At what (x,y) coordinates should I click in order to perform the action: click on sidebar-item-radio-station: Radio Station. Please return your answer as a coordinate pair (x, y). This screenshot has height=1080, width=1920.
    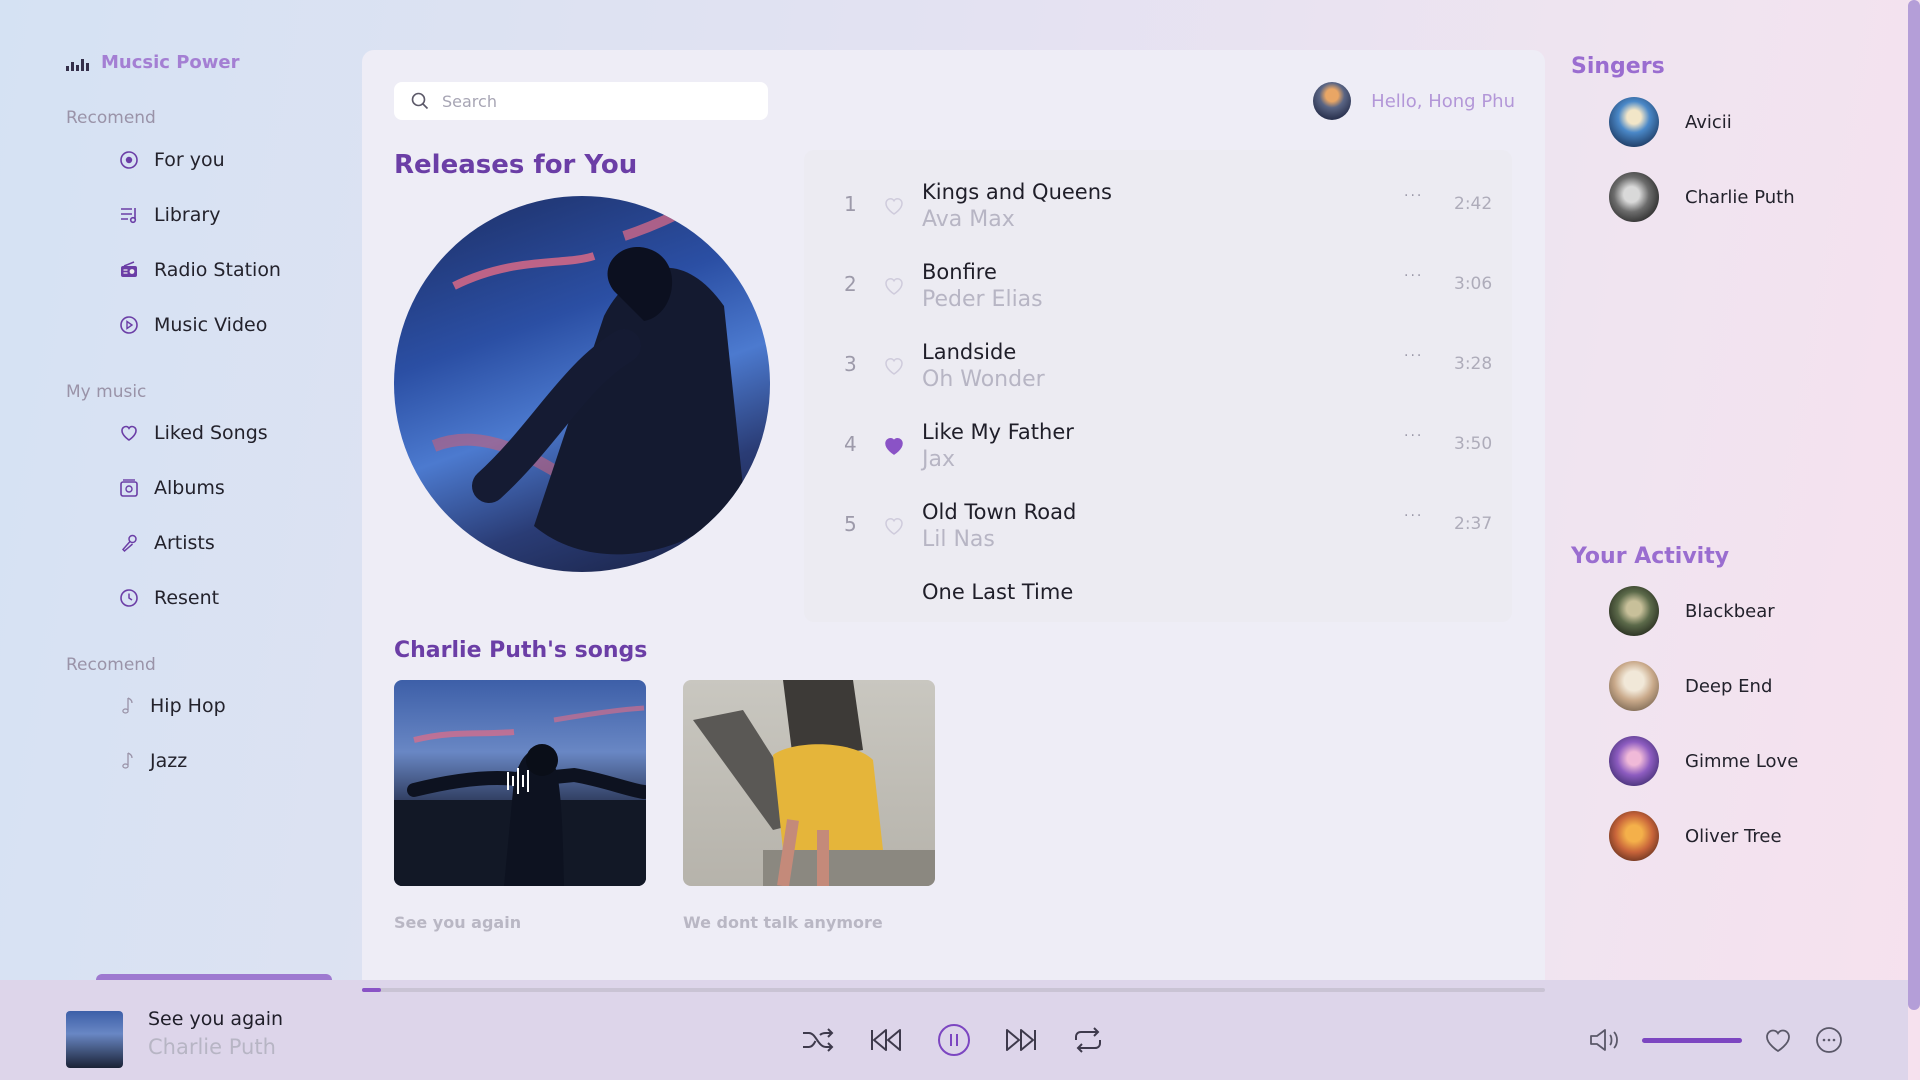
    Looking at the image, I should click on (199, 270).